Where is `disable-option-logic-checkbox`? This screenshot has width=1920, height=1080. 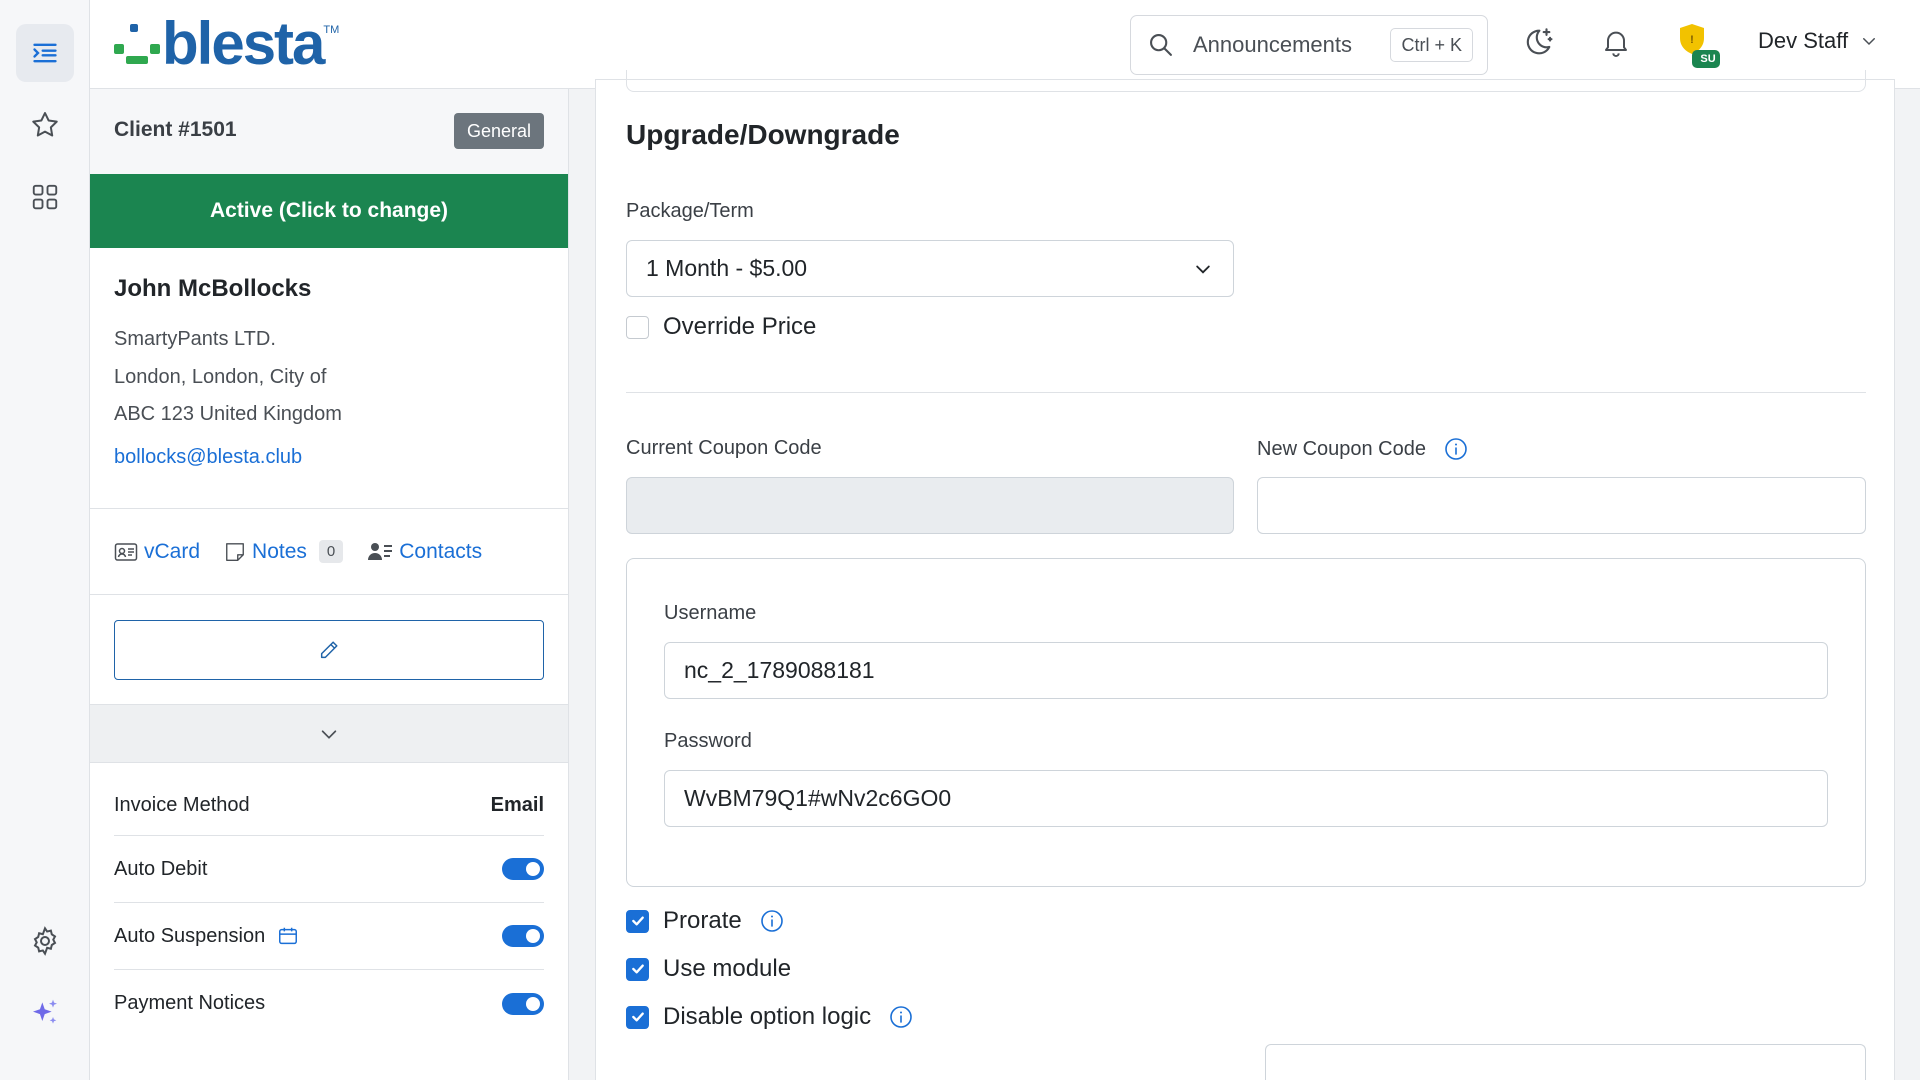 disable-option-logic-checkbox is located at coordinates (637, 1017).